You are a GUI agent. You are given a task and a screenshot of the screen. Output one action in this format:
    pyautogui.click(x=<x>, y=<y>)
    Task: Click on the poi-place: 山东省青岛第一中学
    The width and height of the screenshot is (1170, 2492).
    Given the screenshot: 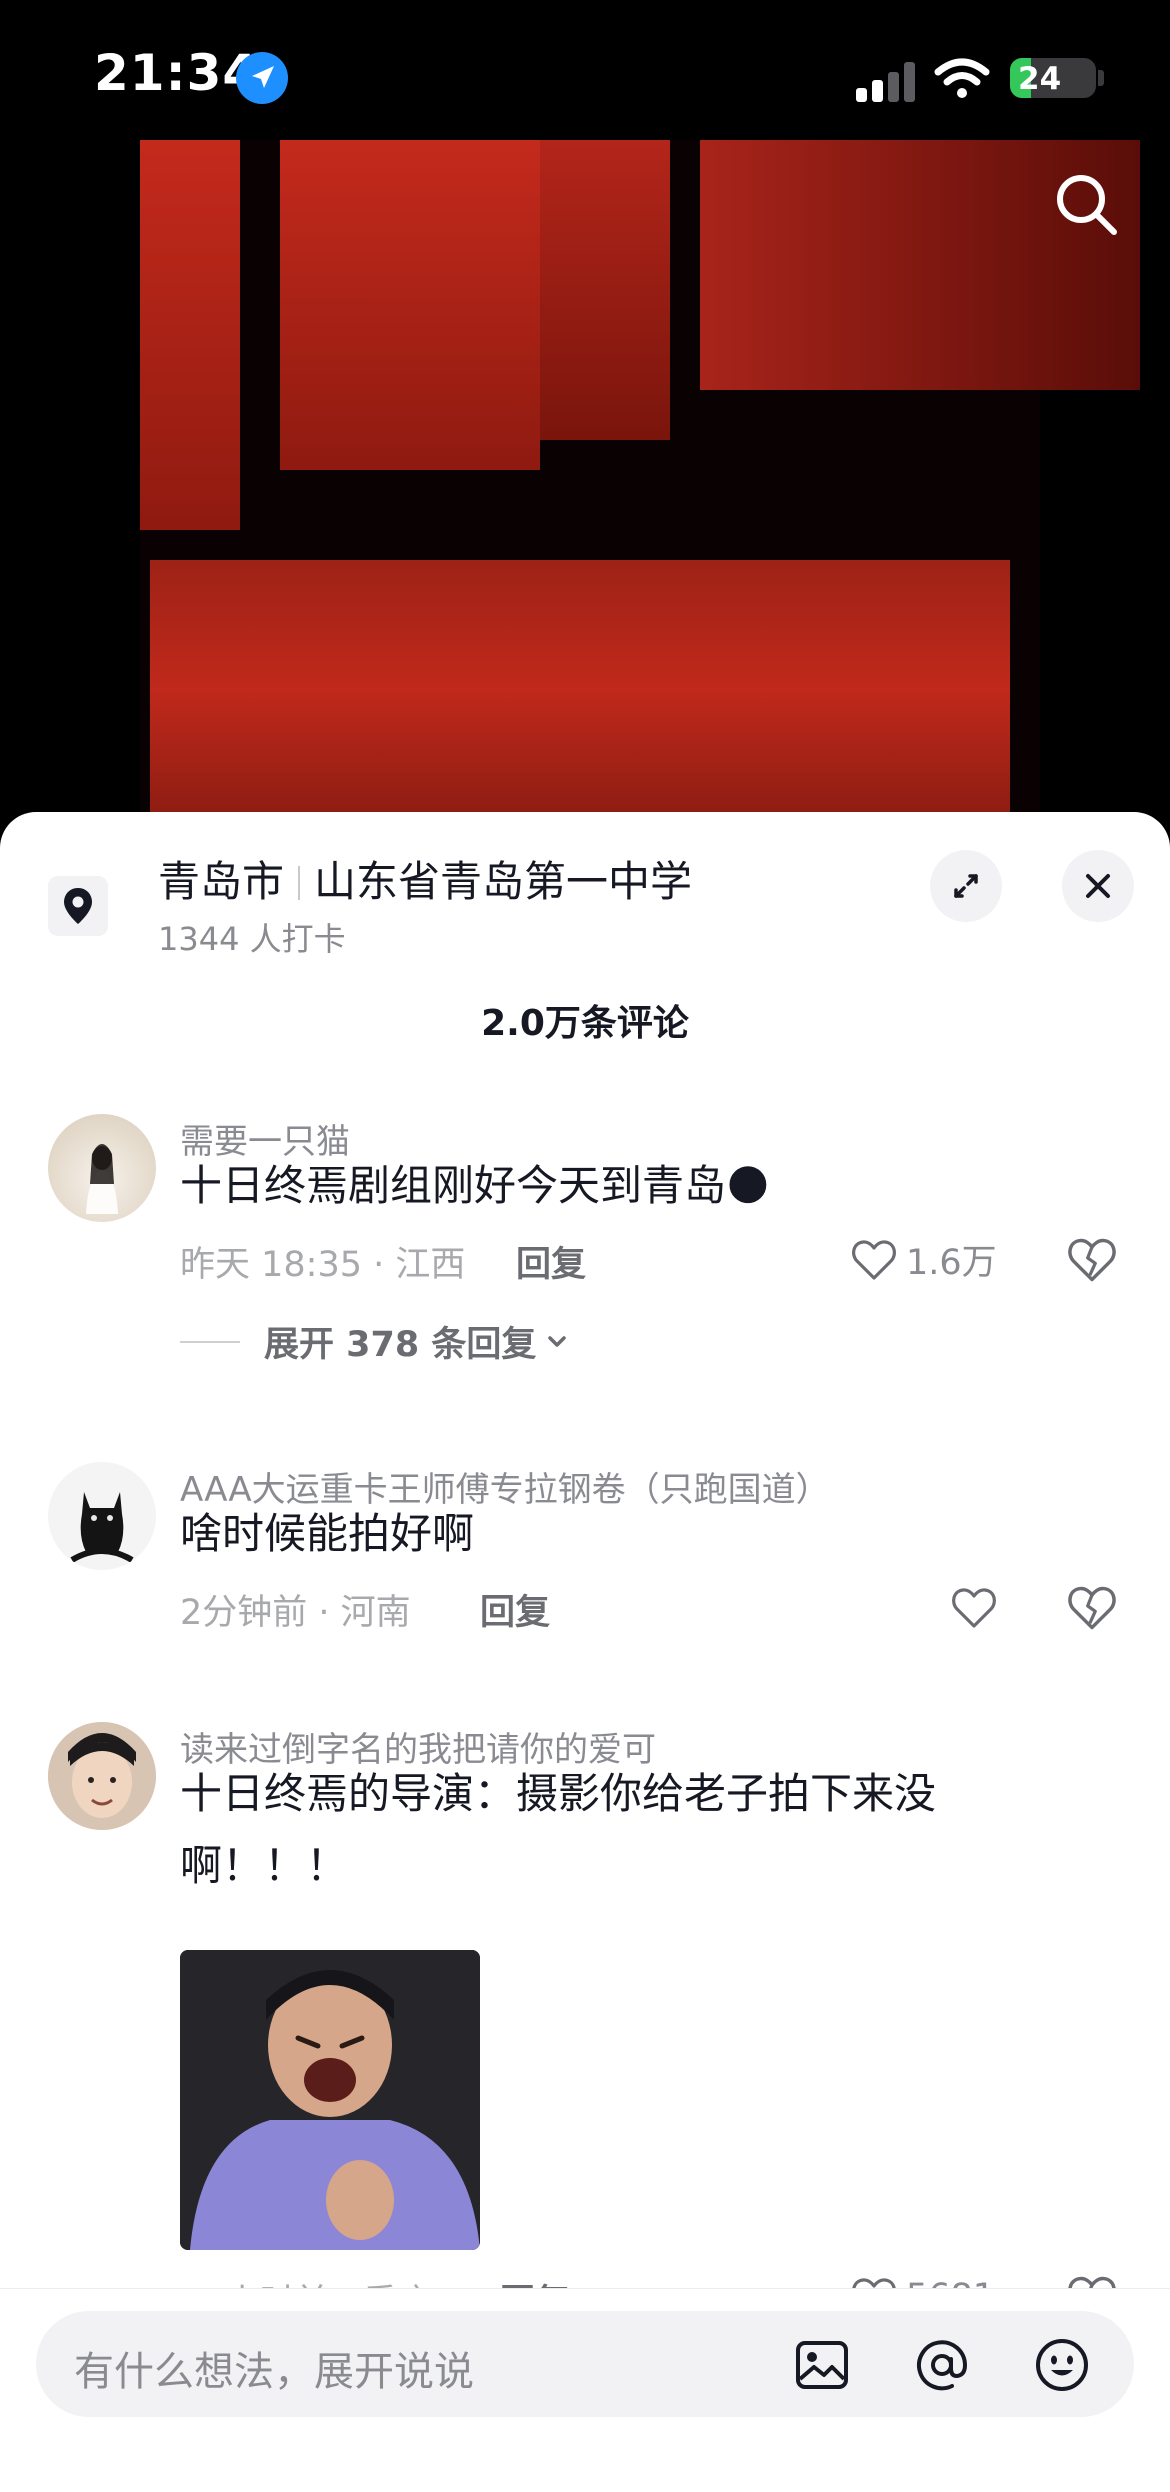 What is the action you would take?
    pyautogui.click(x=503, y=881)
    